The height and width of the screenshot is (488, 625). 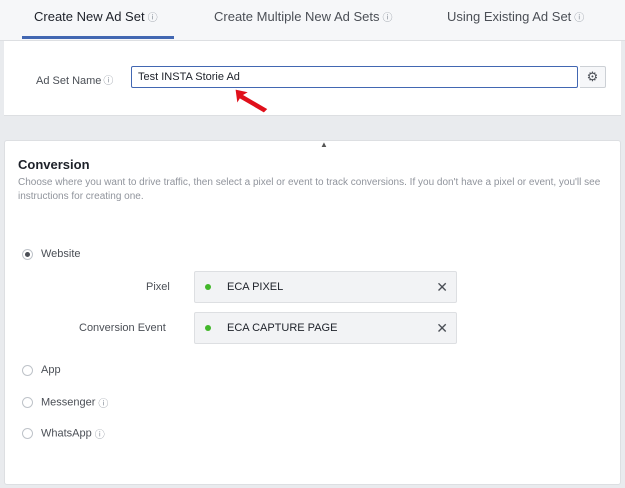 What do you see at coordinates (122, 328) in the screenshot?
I see `conversion-event-label: Conversion Event` at bounding box center [122, 328].